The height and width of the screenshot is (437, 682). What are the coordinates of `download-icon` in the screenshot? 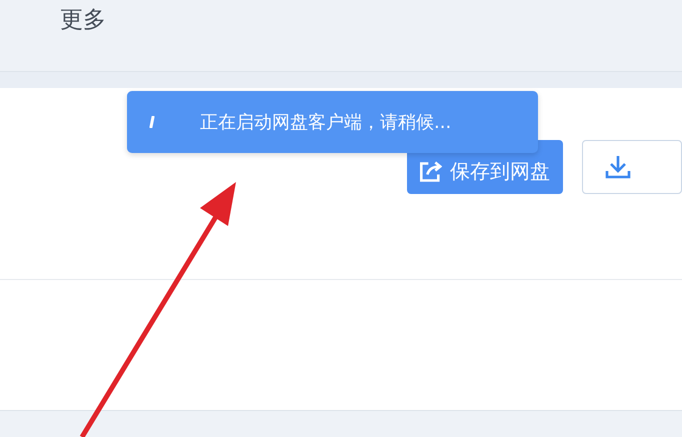 It's located at (618, 167).